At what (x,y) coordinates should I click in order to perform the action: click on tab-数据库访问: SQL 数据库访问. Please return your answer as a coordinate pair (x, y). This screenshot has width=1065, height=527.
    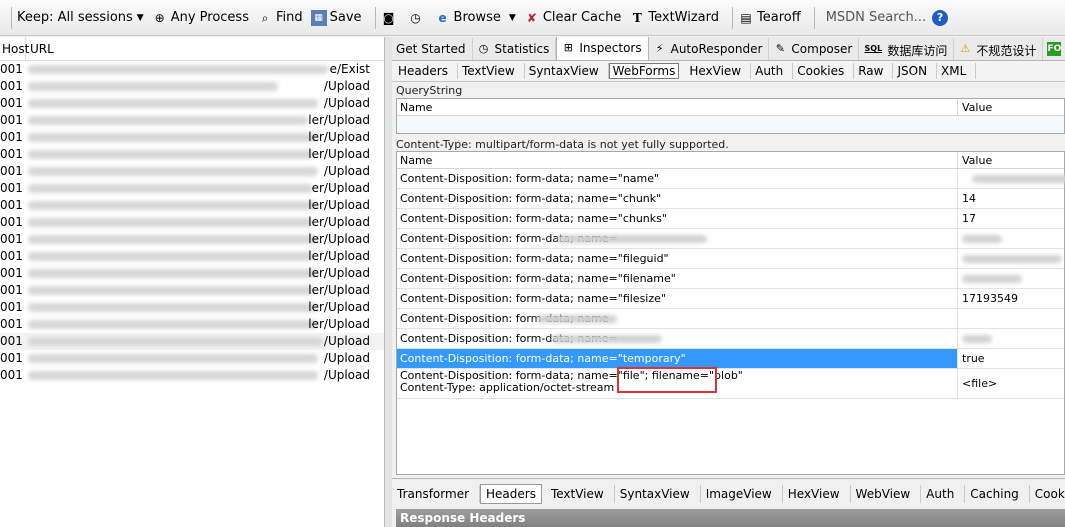
    Looking at the image, I should click on (907, 49).